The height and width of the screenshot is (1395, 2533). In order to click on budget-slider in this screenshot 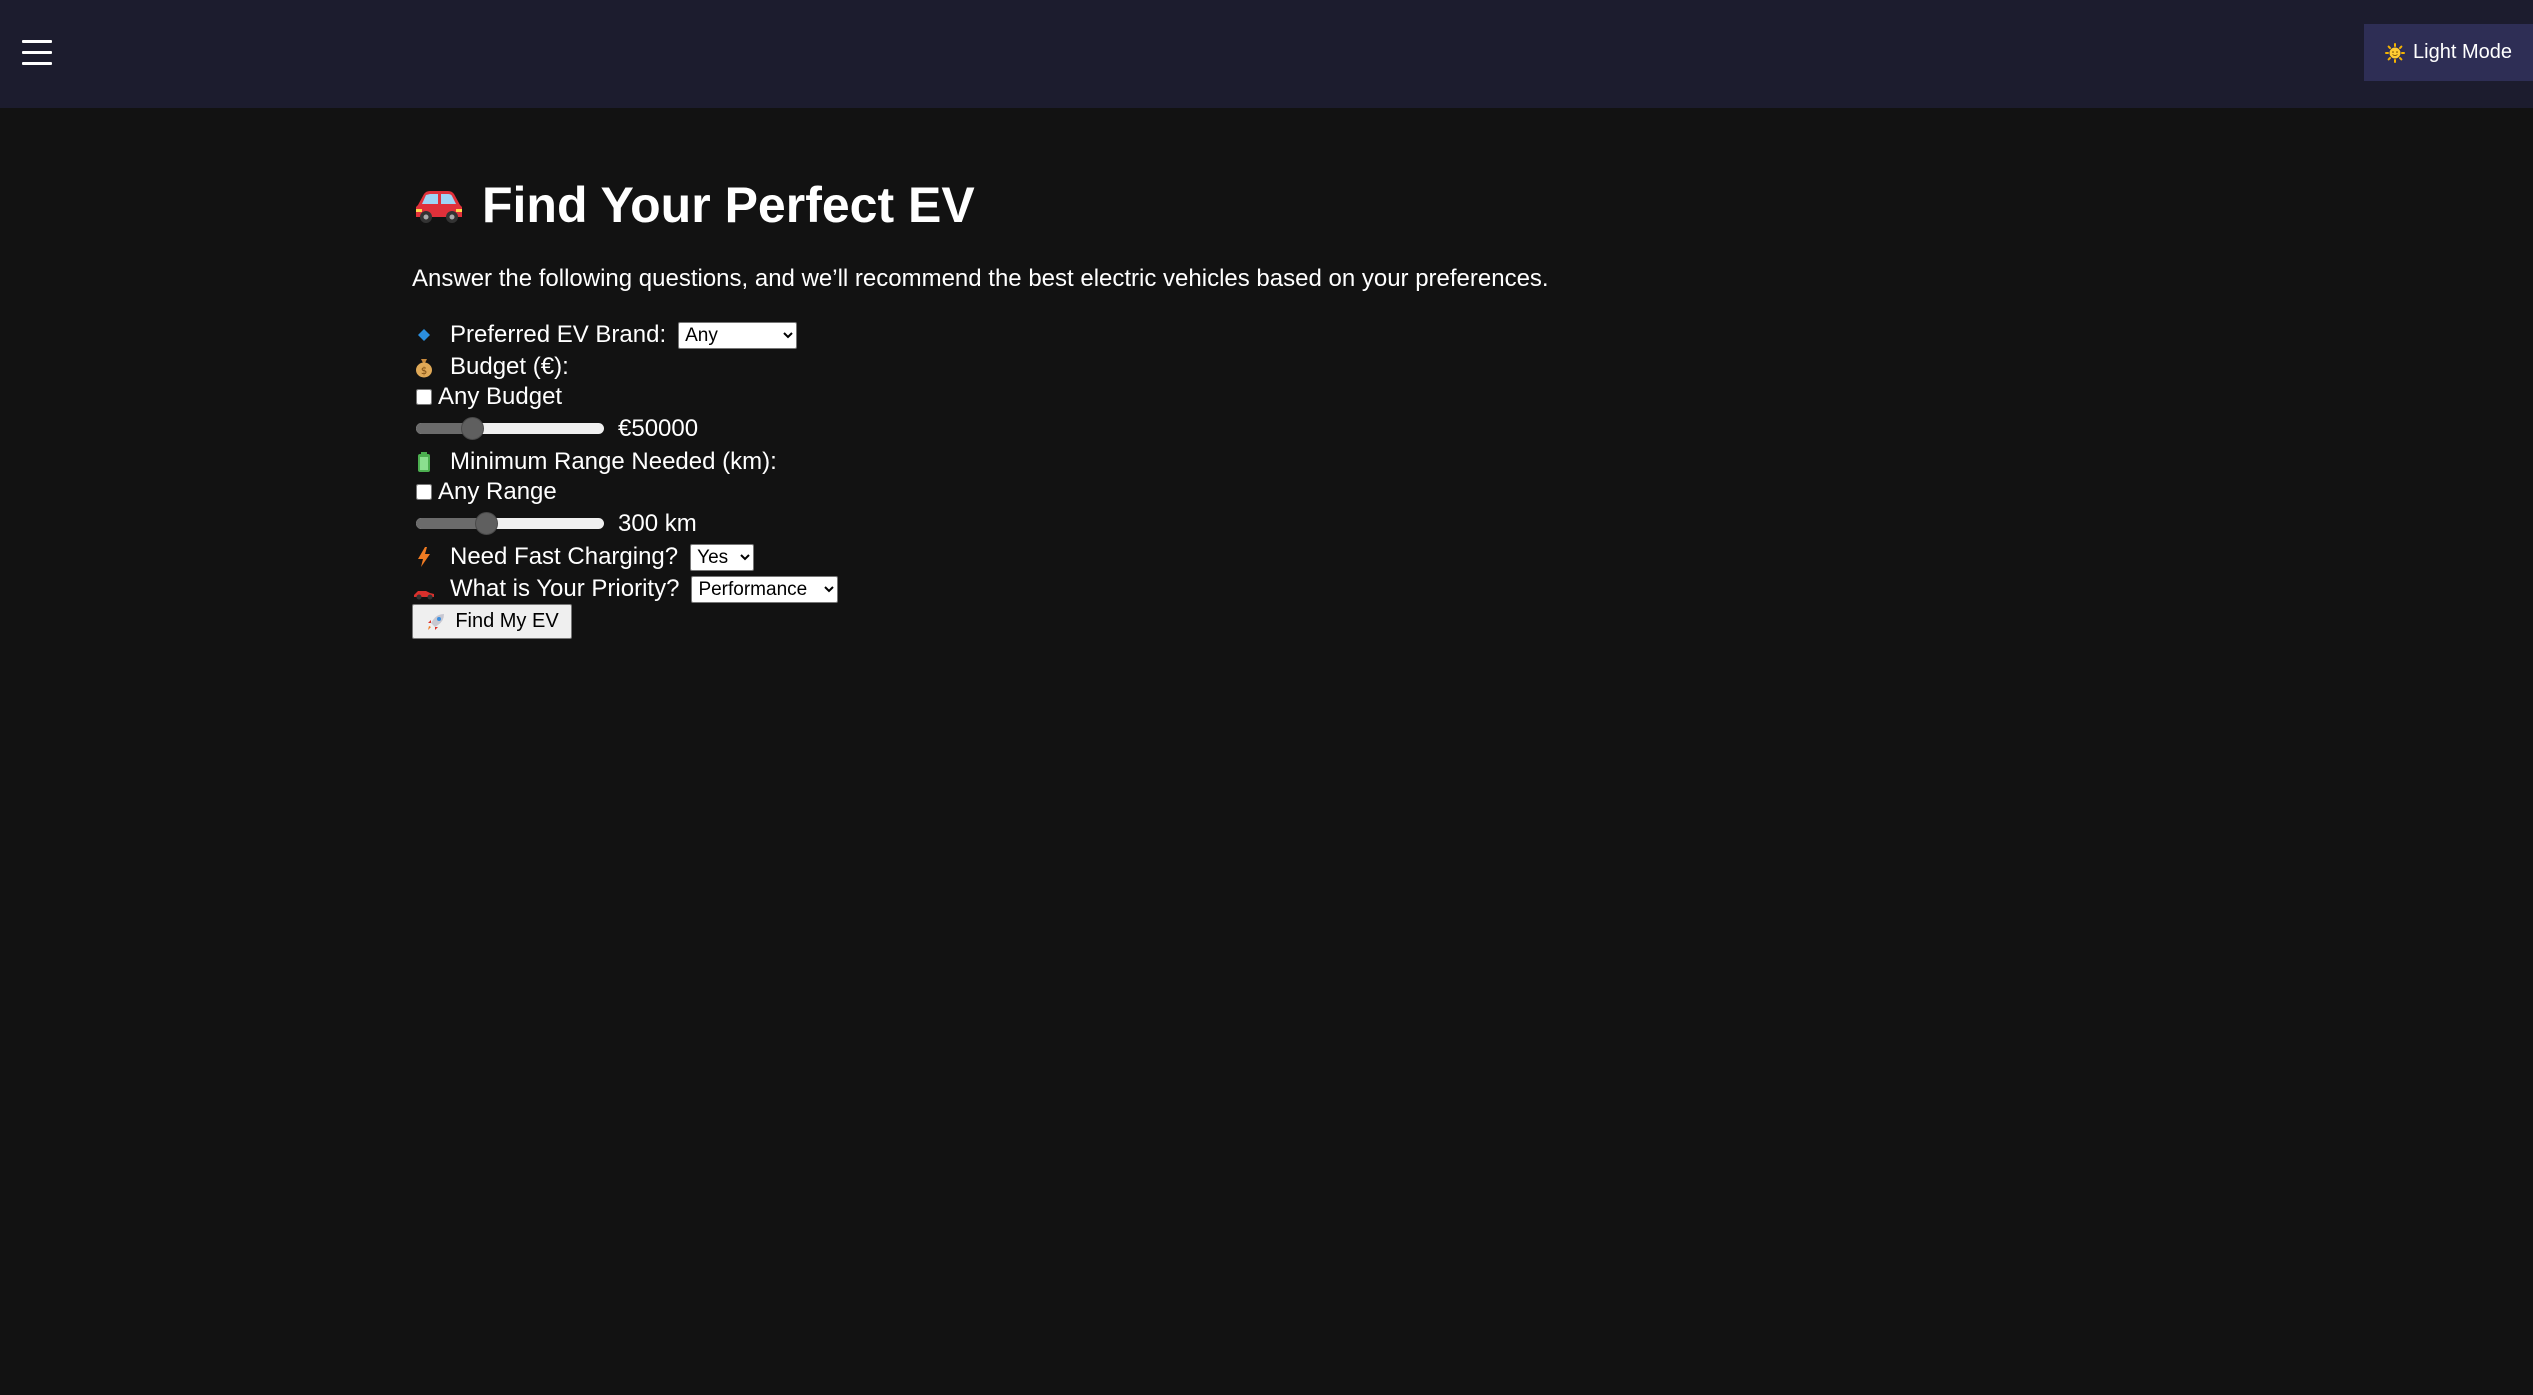, I will do `click(510, 429)`.